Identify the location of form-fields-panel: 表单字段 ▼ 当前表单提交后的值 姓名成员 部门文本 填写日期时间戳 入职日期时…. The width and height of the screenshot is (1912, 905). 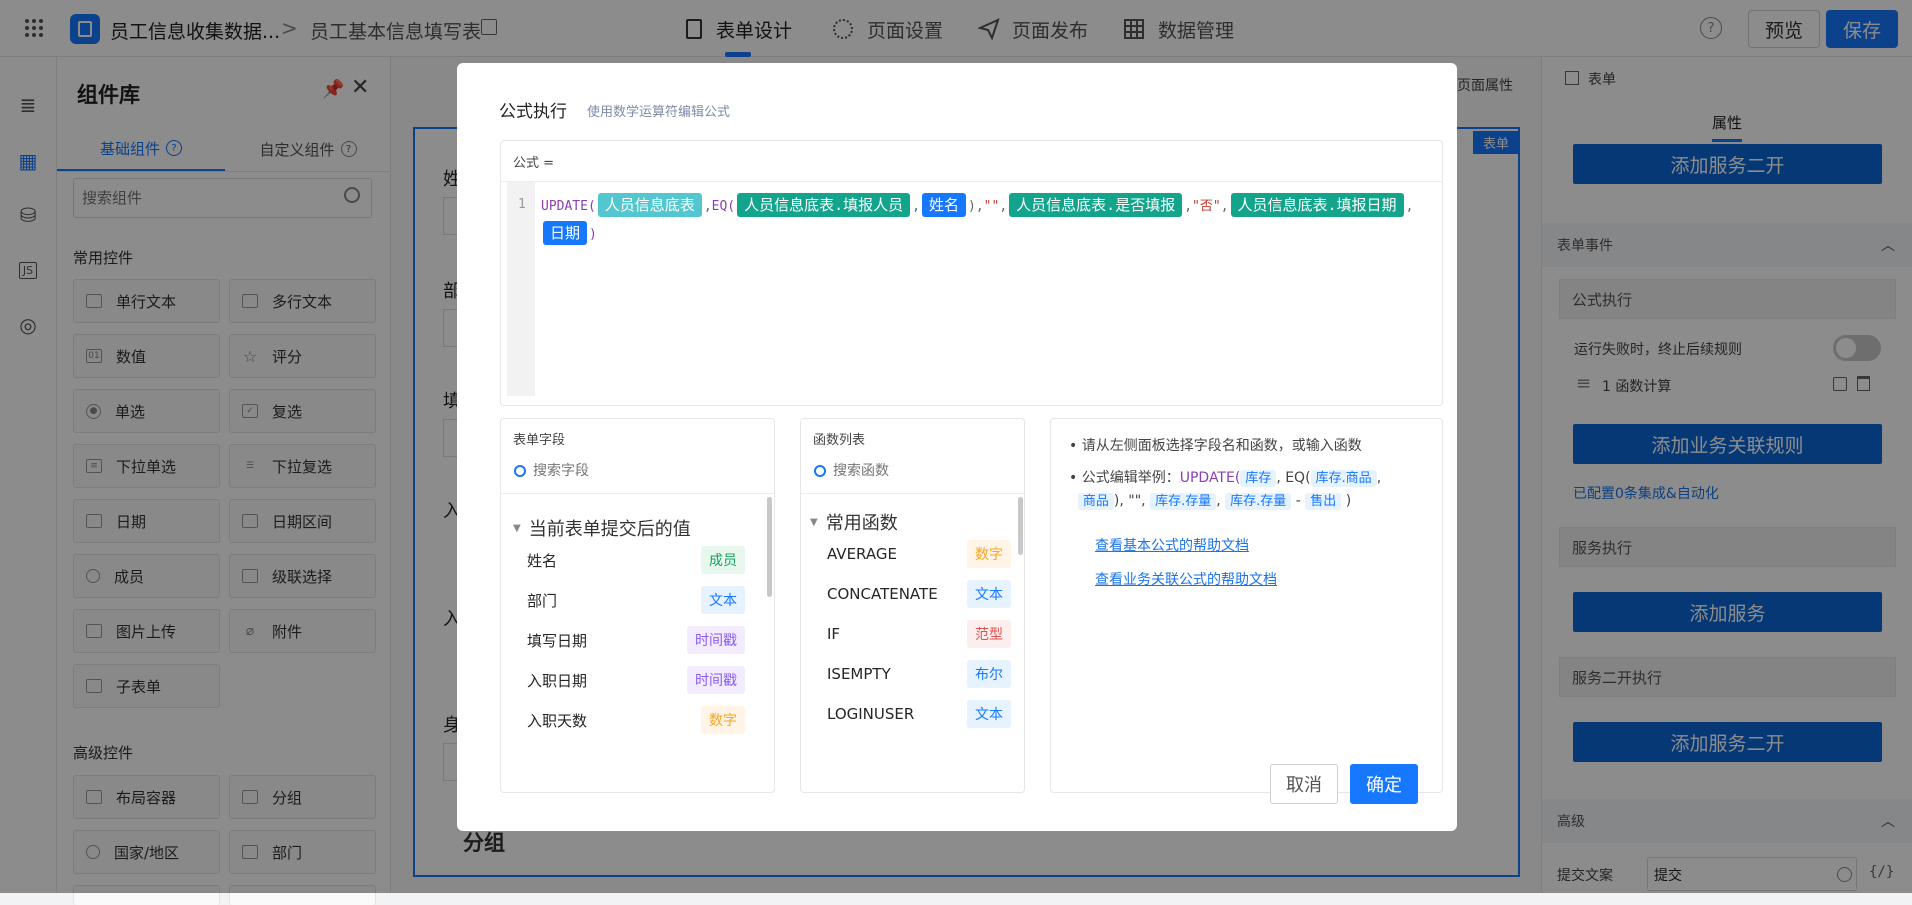
(637, 605).